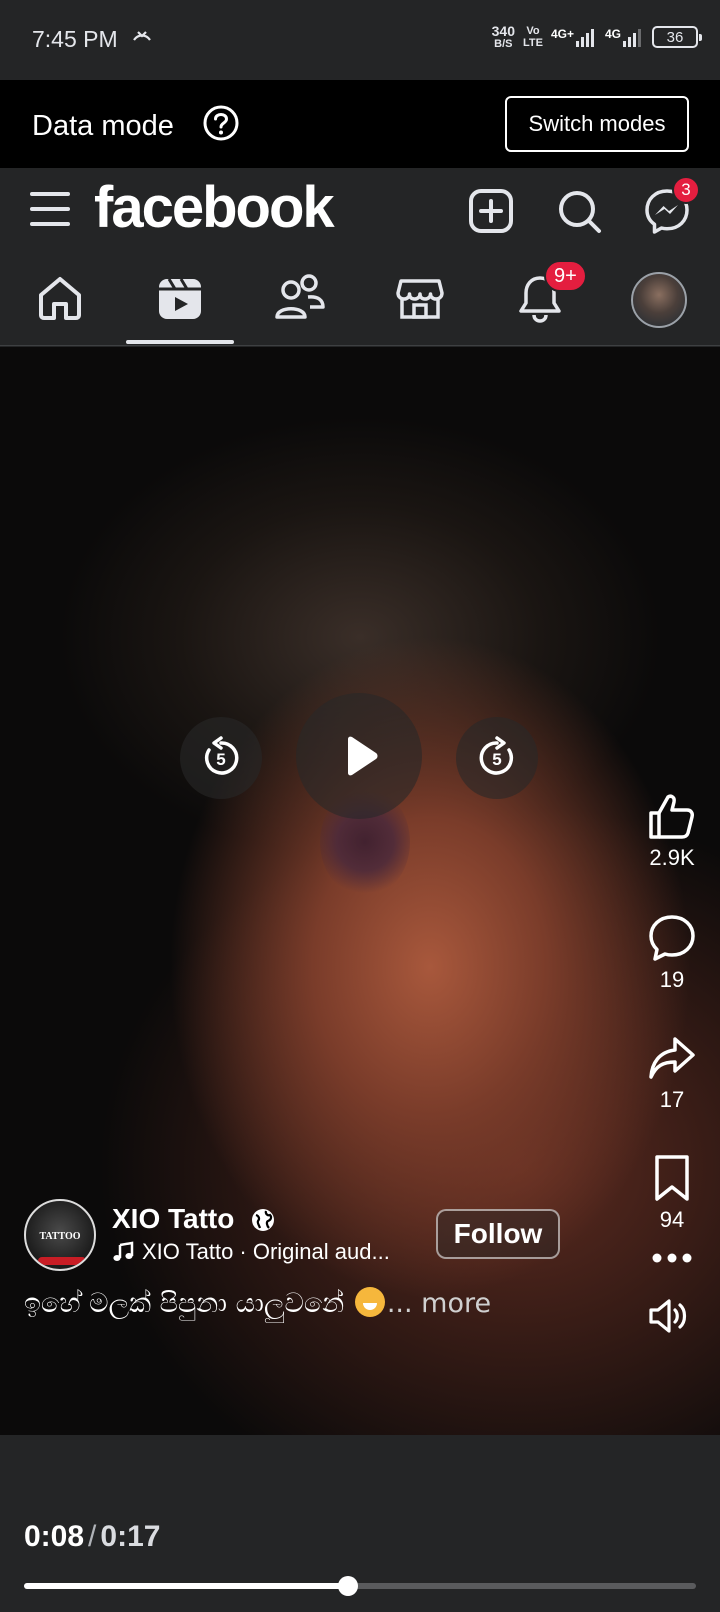  I want to click on notifications-badge: 9+, so click(565, 276).